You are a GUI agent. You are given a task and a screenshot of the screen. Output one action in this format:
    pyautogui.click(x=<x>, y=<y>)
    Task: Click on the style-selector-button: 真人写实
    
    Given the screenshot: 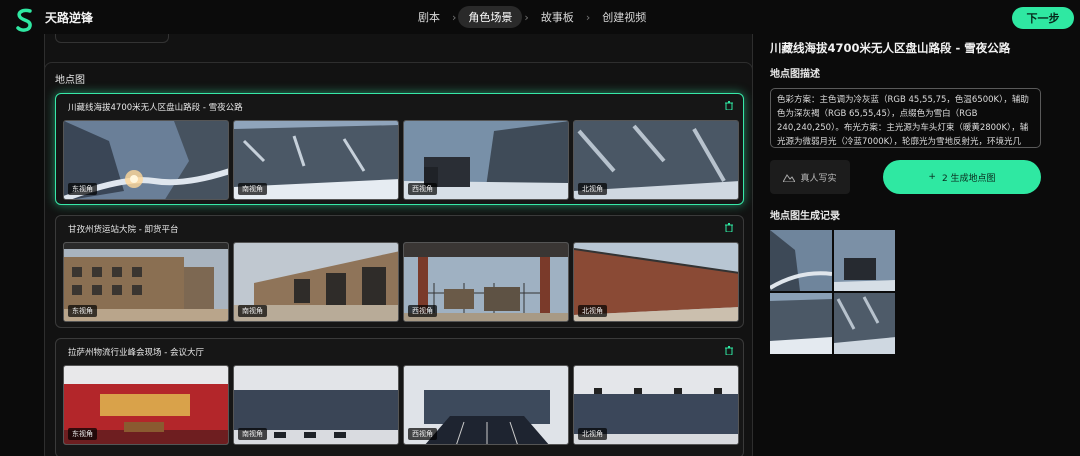 What is the action you would take?
    pyautogui.click(x=810, y=177)
    